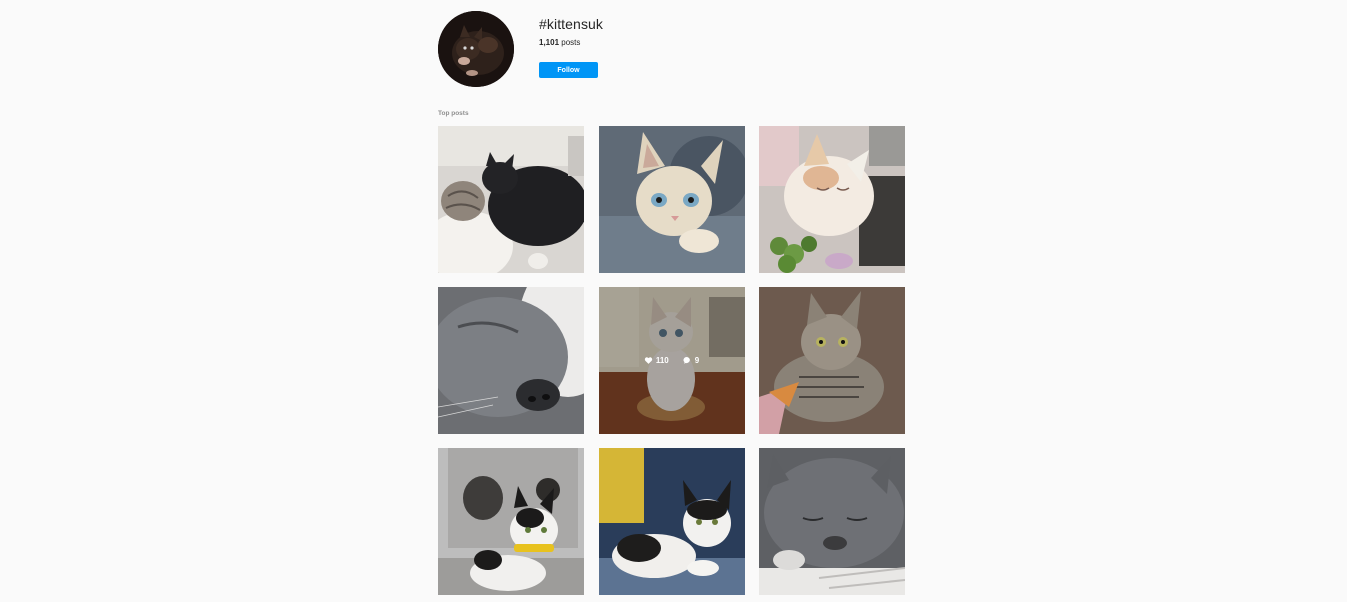 Image resolution: width=1347 pixels, height=602 pixels. I want to click on post-tile-5: 110 9, so click(671, 360).